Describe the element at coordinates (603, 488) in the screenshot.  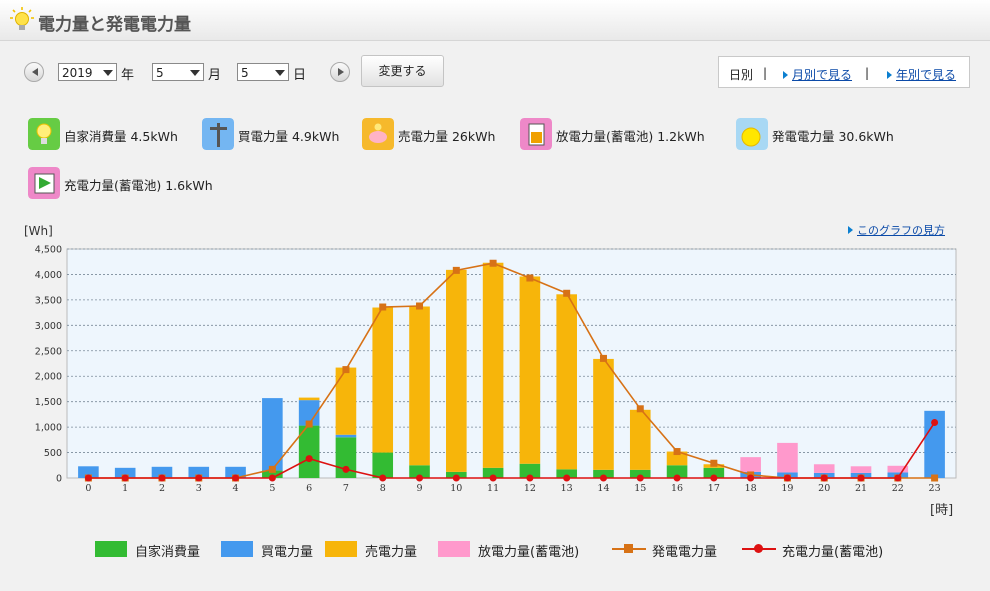
I see `x-tick-label: 14` at that location.